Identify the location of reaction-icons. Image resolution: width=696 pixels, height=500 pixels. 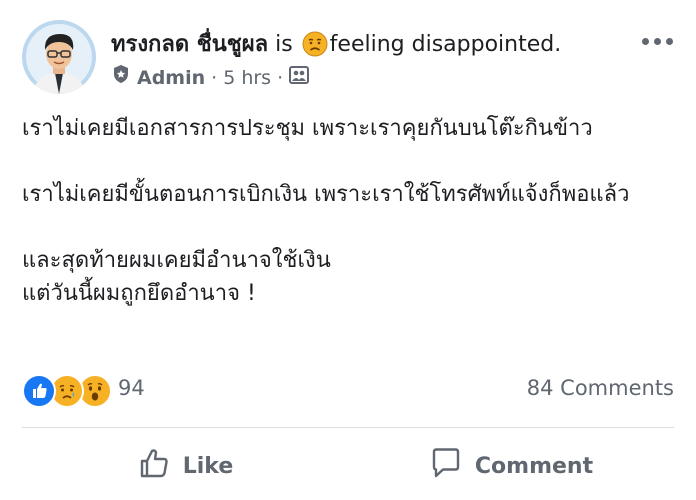
(67, 391).